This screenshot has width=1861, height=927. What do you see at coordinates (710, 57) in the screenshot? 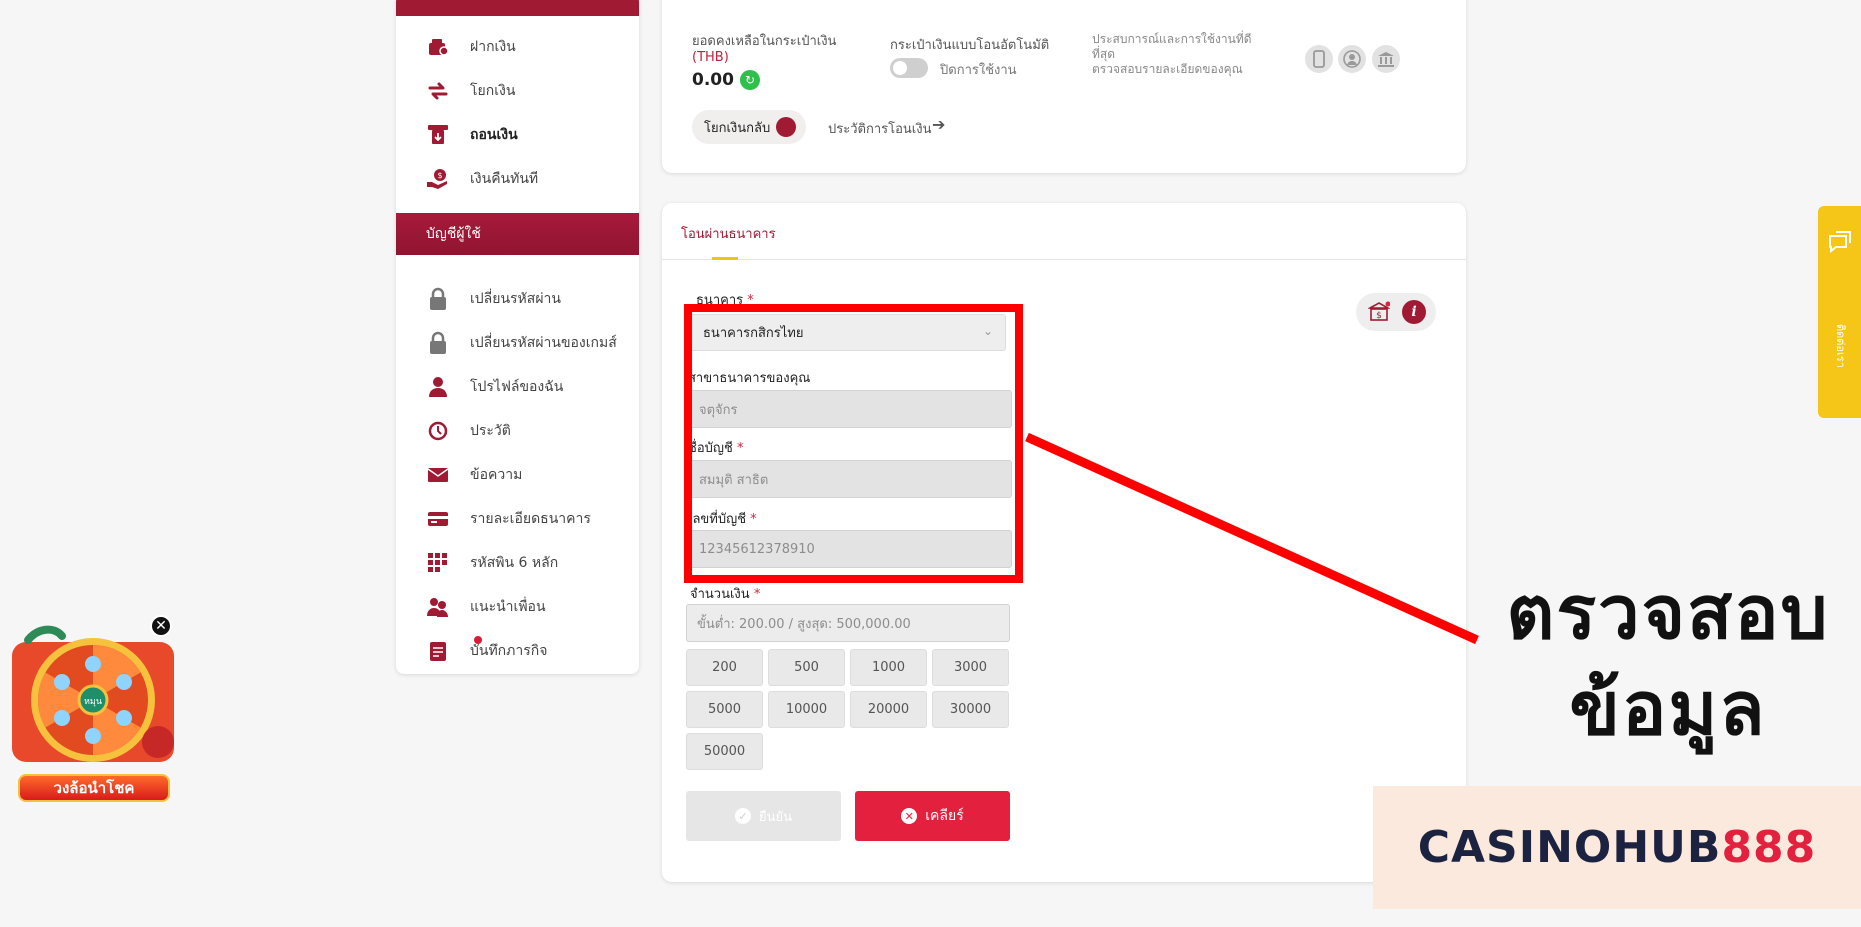
I see `currency-label: (THB)` at bounding box center [710, 57].